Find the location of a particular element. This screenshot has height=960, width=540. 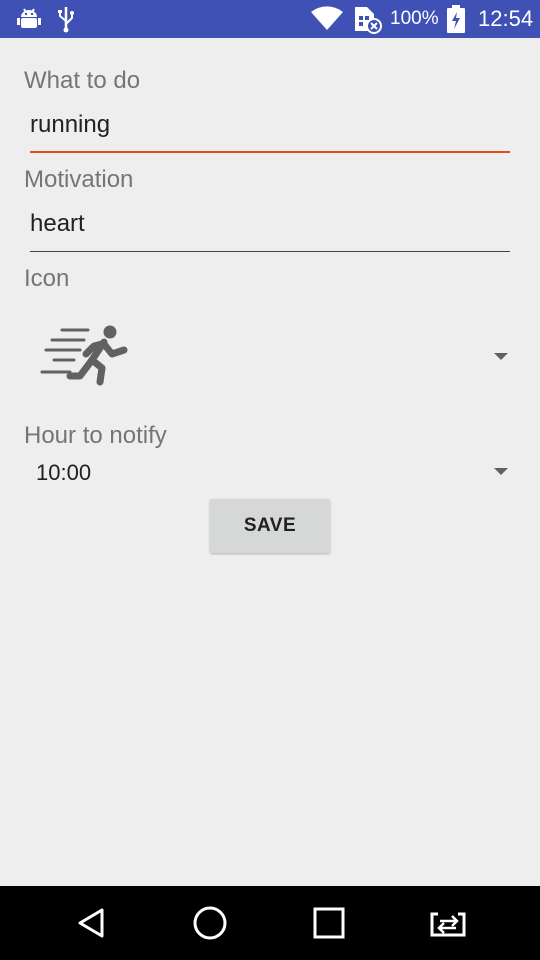

what-to-do-underline is located at coordinates (270, 152).